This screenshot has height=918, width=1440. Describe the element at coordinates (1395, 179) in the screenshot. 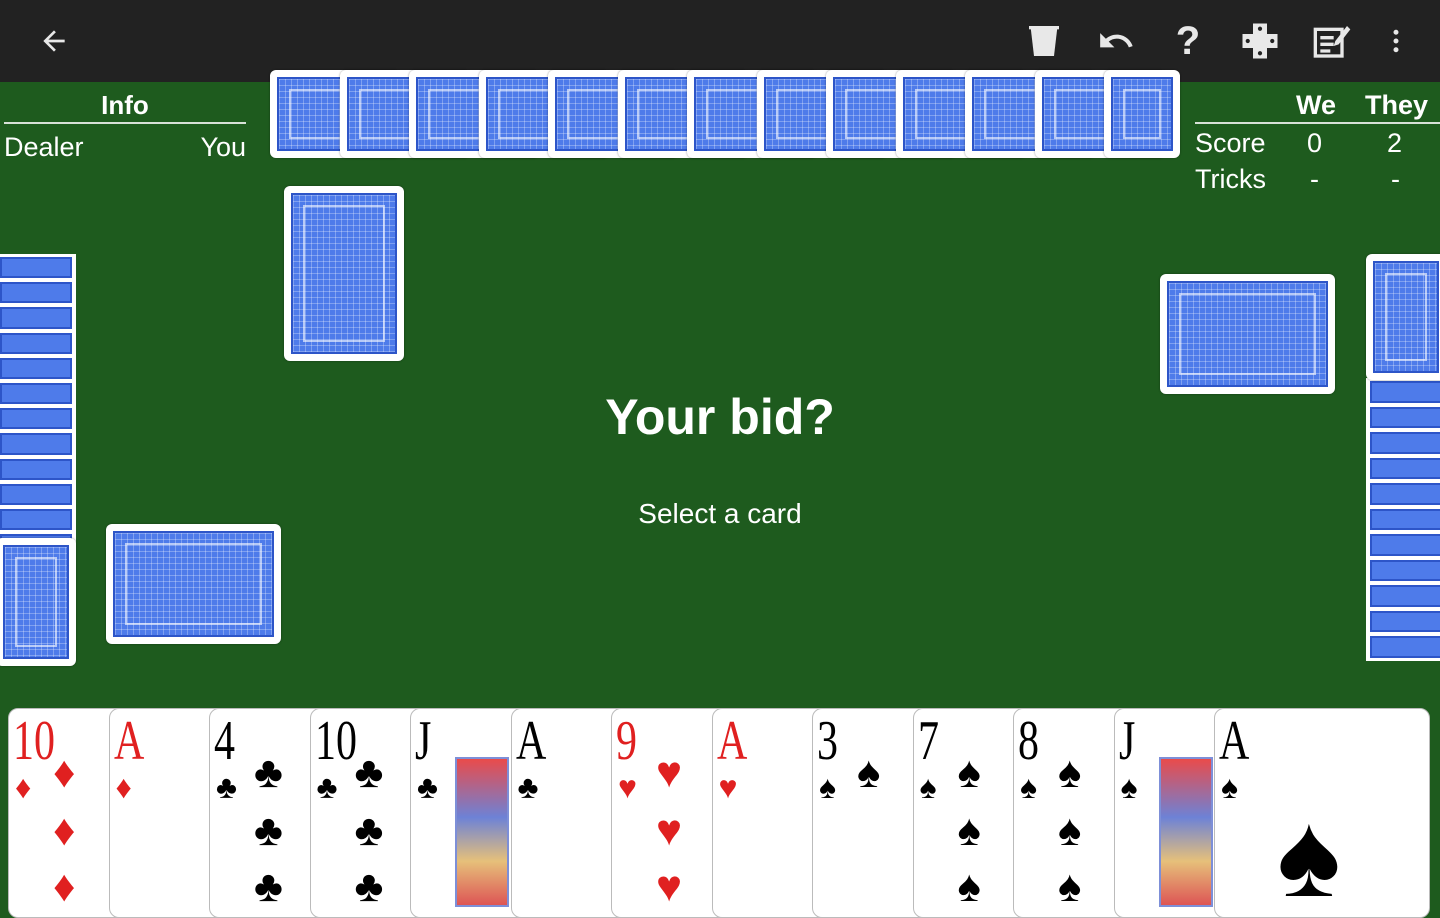

I see `tricks-they: -` at that location.